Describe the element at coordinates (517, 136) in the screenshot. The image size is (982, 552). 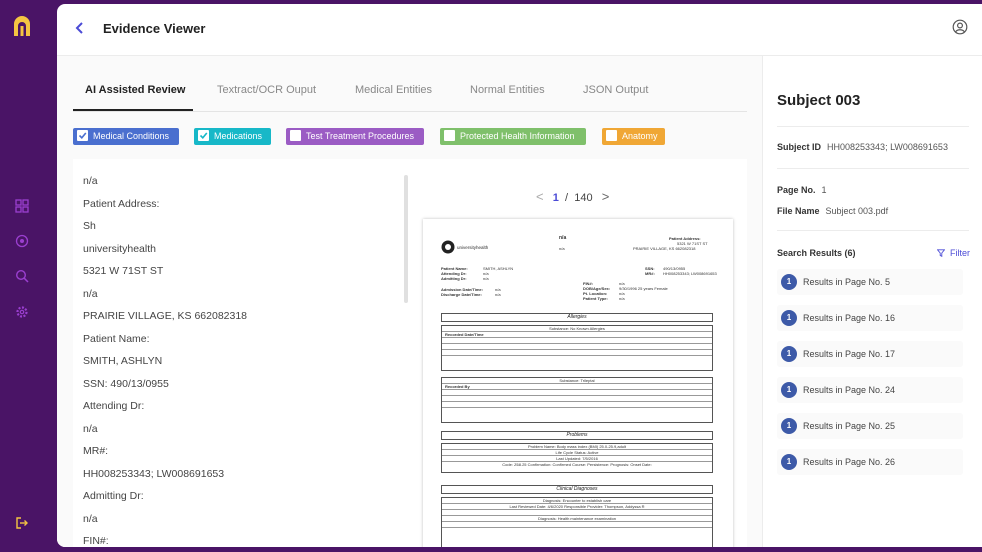
I see `filter-label: Protected Health Information` at that location.